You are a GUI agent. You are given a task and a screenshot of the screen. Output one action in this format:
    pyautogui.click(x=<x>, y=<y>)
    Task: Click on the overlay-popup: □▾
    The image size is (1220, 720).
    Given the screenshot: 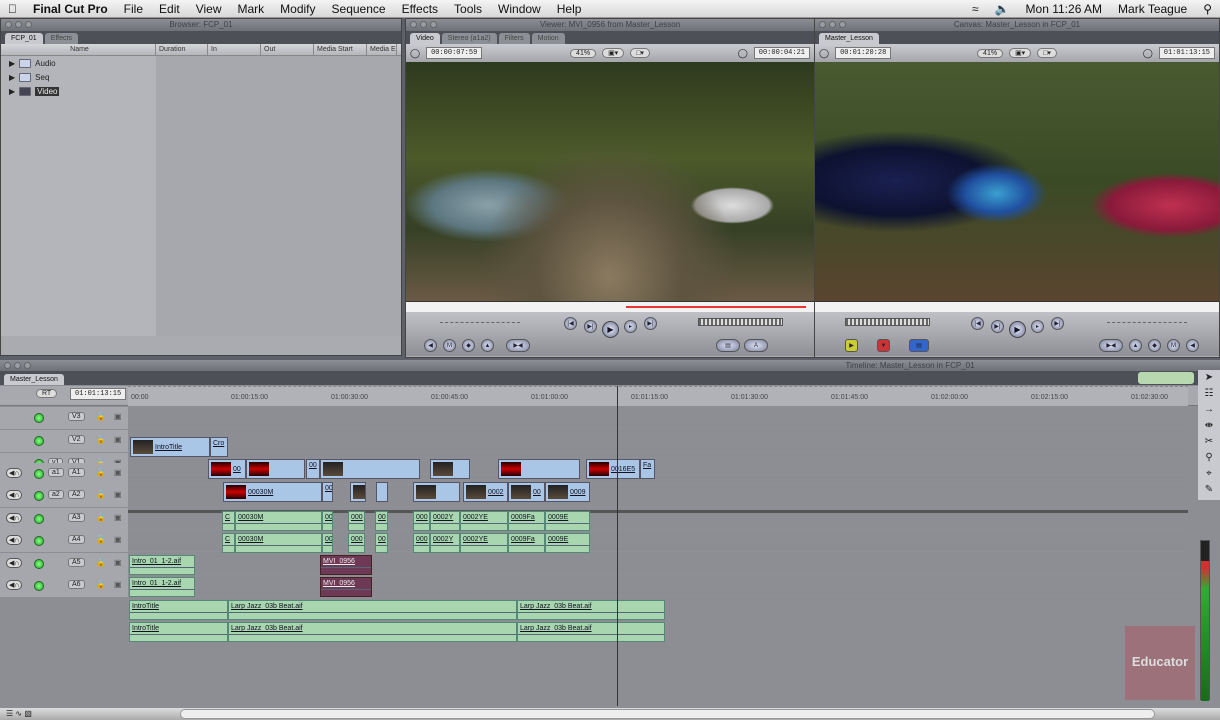 What is the action you would take?
    pyautogui.click(x=640, y=53)
    